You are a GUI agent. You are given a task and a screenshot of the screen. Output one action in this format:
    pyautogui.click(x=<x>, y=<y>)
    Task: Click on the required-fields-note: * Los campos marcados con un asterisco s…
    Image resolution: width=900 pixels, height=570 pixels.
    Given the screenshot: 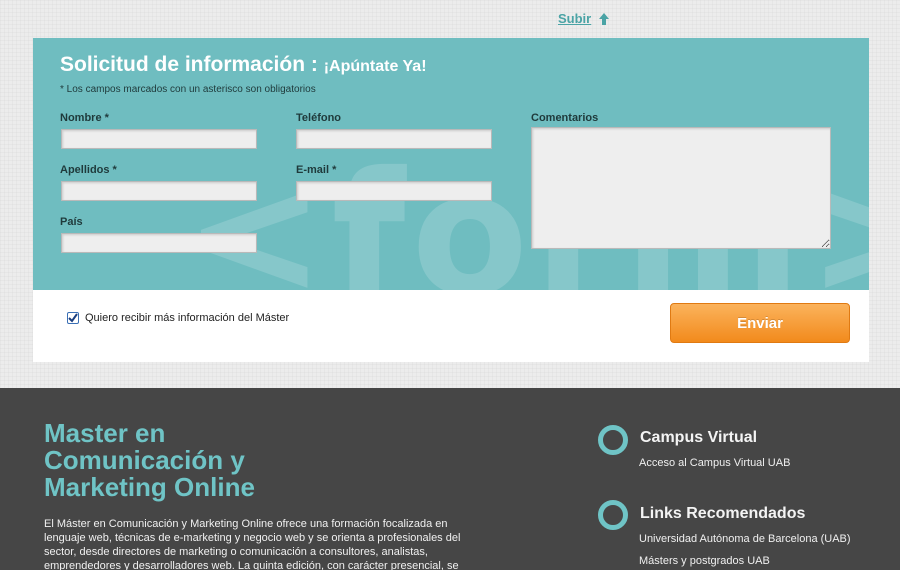 What is the action you would take?
    pyautogui.click(x=188, y=89)
    